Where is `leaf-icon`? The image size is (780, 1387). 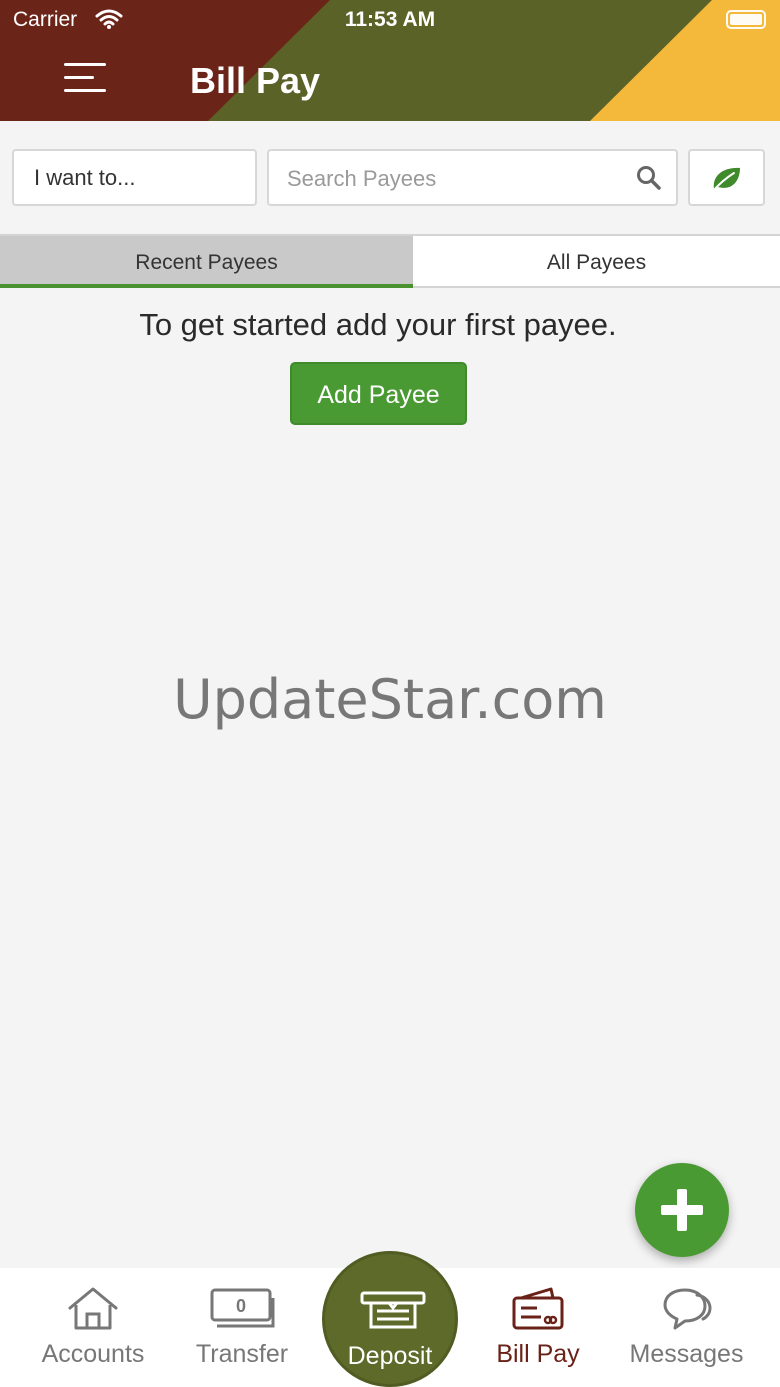 leaf-icon is located at coordinates (726, 179).